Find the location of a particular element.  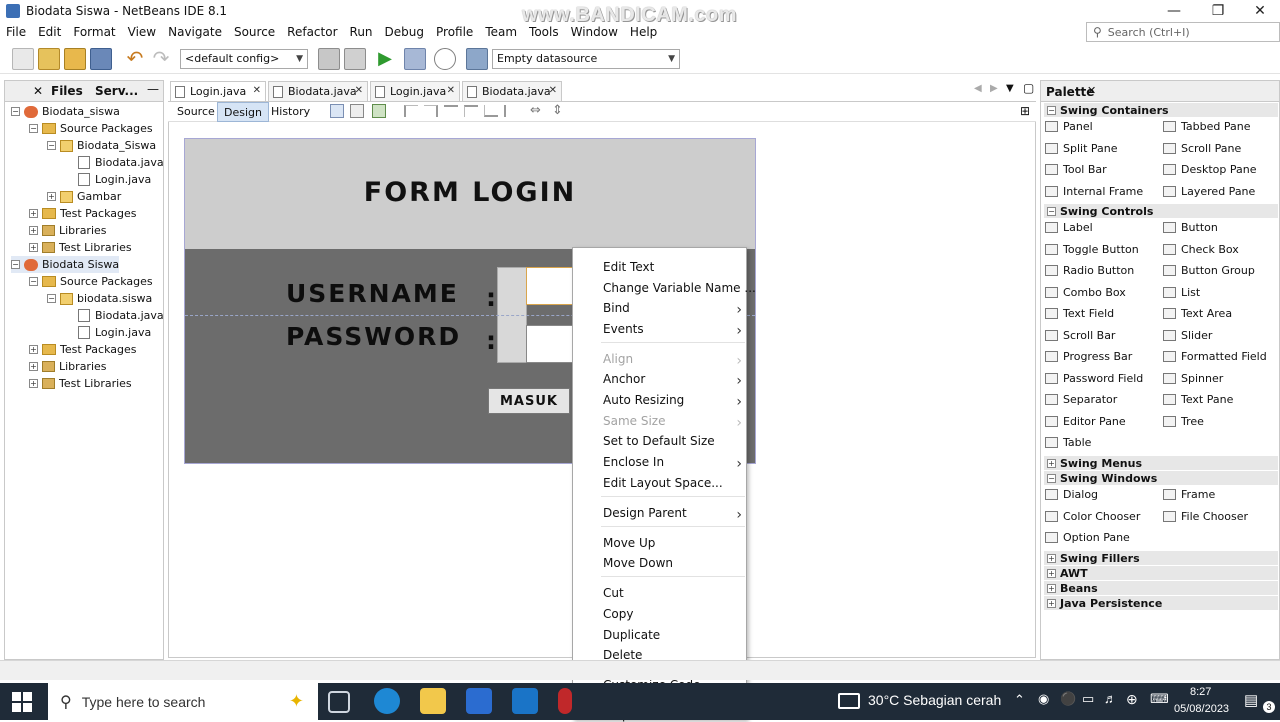

debug-icon is located at coordinates (415, 58).